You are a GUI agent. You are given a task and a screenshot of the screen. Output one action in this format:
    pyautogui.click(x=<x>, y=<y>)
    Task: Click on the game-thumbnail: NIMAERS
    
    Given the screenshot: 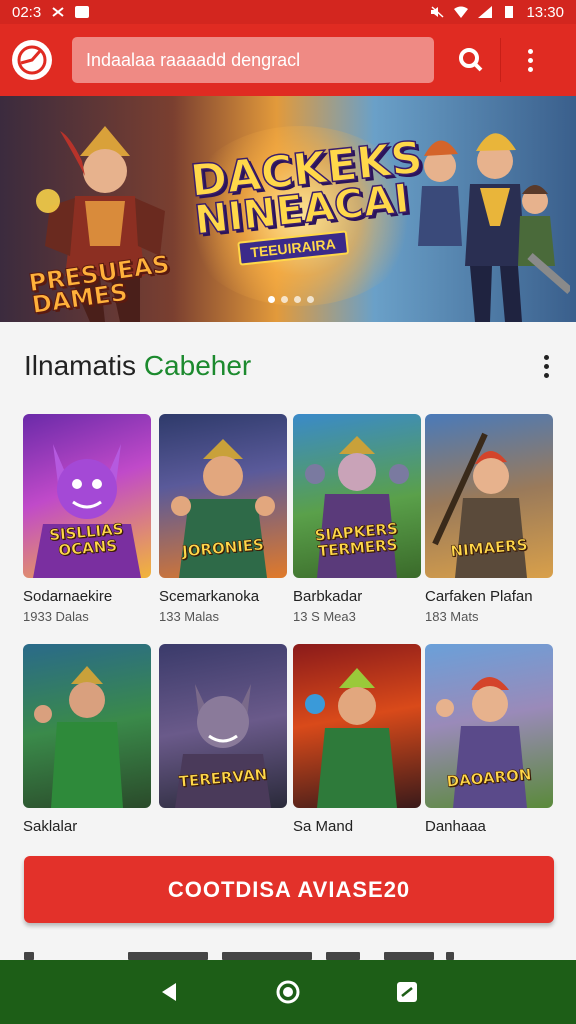 What is the action you would take?
    pyautogui.click(x=489, y=496)
    